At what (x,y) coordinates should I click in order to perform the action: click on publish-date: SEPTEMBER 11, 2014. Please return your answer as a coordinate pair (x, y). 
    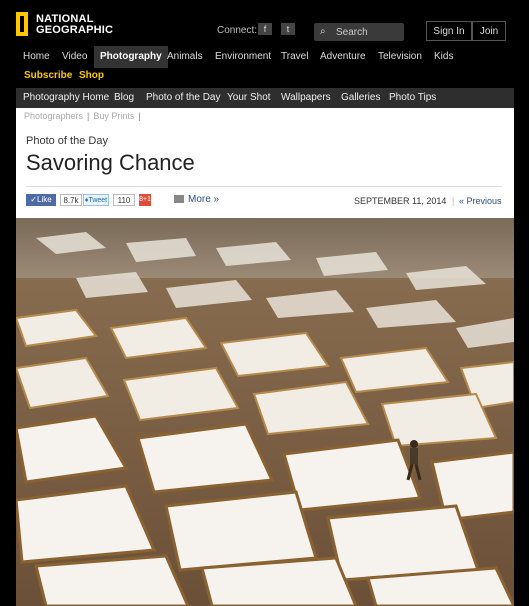
    Looking at the image, I should click on (400, 201).